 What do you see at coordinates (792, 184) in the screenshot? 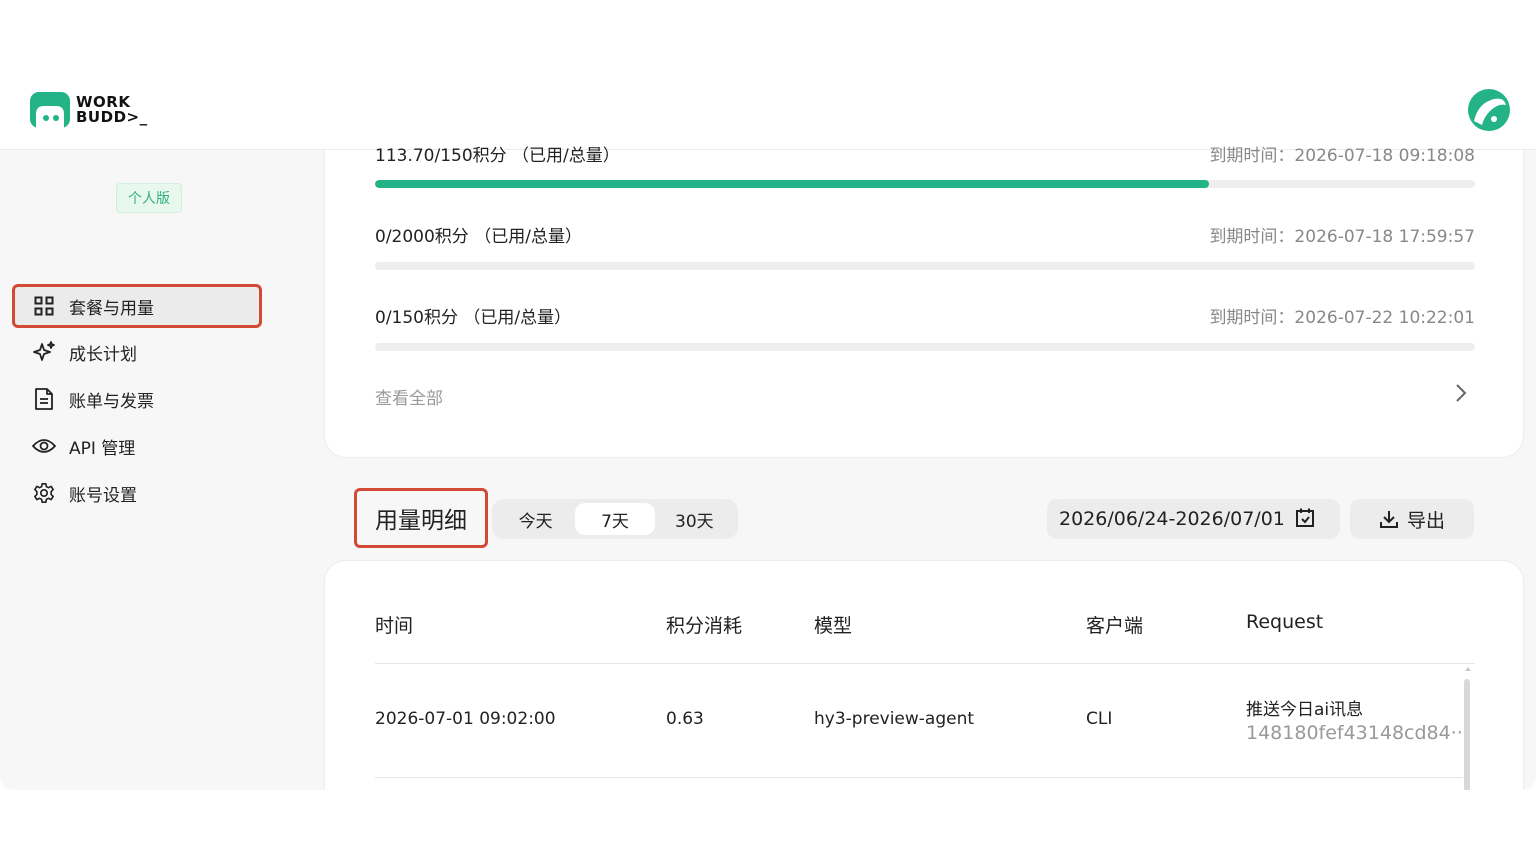
I see `quota-progress-fill` at bounding box center [792, 184].